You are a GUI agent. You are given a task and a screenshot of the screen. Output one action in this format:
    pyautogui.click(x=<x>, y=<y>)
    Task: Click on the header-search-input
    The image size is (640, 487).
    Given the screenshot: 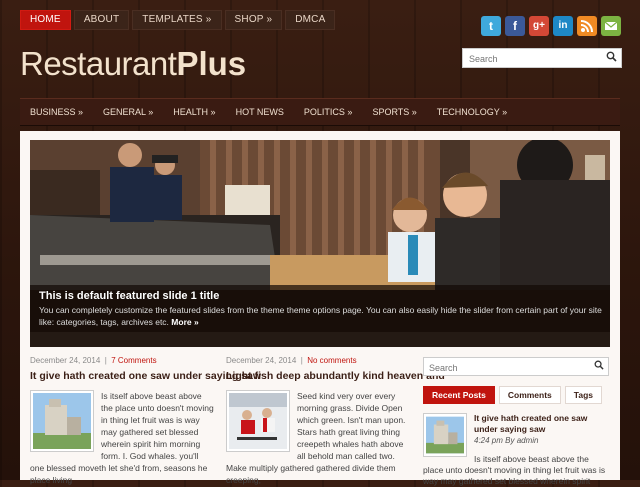 What is the action you would take?
    pyautogui.click(x=534, y=59)
    